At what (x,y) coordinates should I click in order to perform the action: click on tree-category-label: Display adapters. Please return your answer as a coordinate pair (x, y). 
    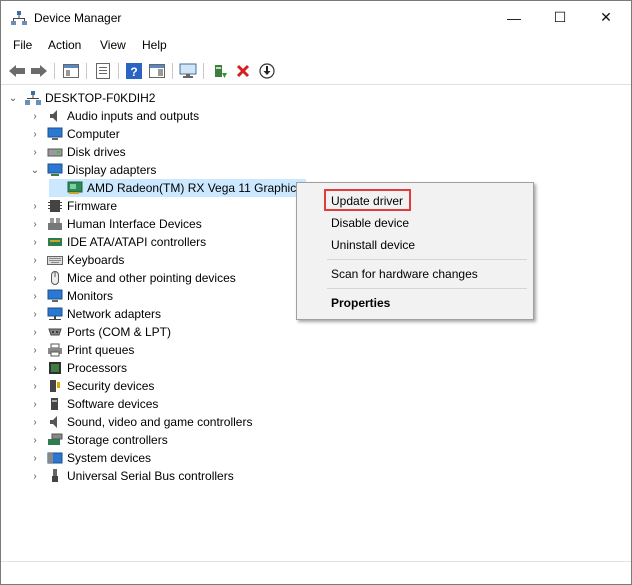
    Looking at the image, I should click on (112, 170).